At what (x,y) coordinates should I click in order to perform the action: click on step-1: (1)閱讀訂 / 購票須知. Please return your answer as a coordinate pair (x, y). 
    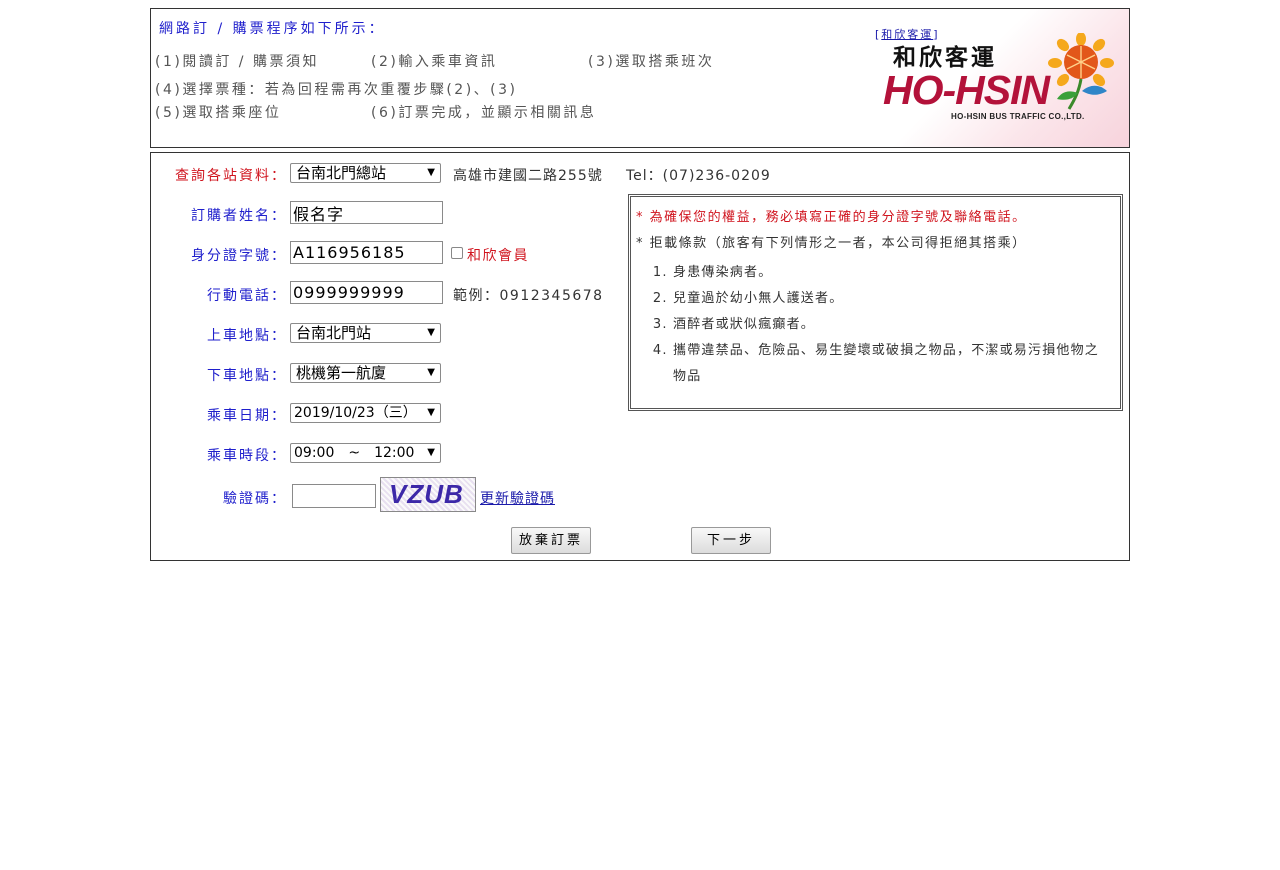
    Looking at the image, I should click on (237, 62).